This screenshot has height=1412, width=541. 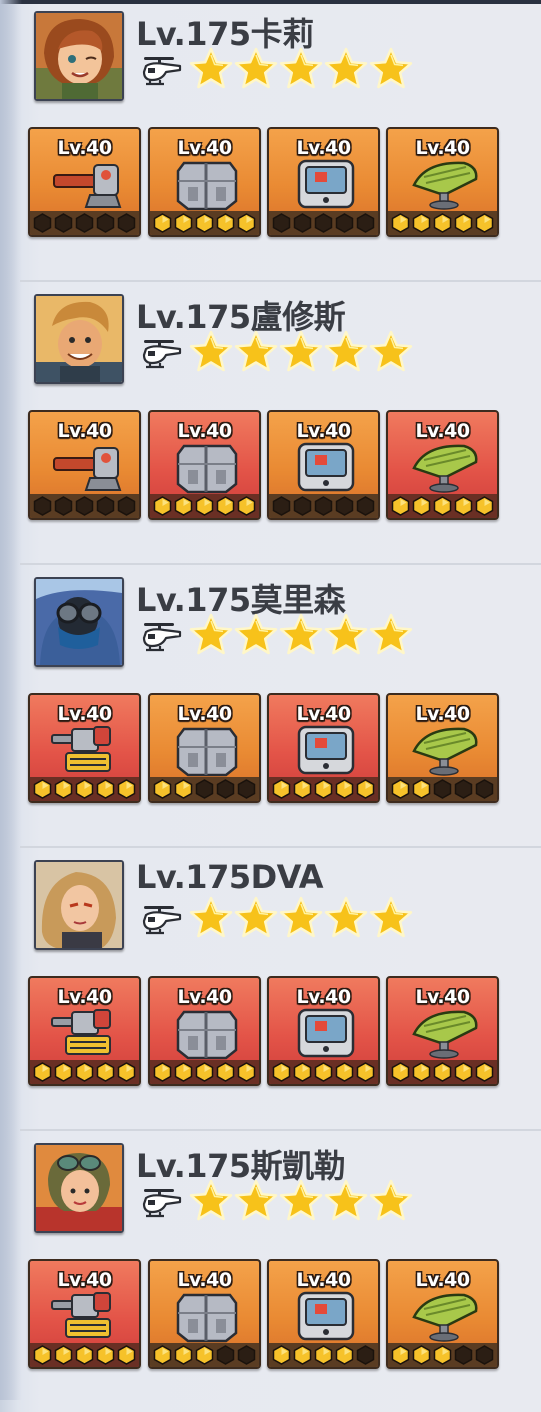 I want to click on radar-icon, so click(x=445, y=467).